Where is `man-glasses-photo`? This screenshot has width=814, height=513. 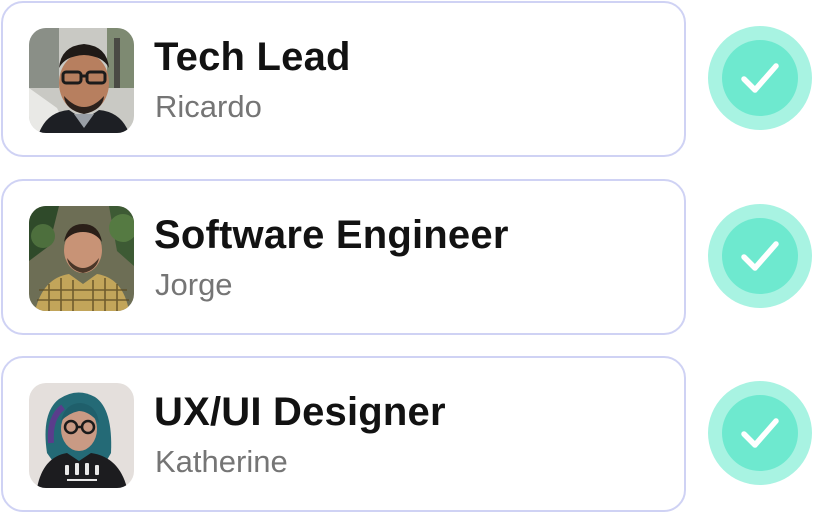
man-glasses-photo is located at coordinates (81, 80).